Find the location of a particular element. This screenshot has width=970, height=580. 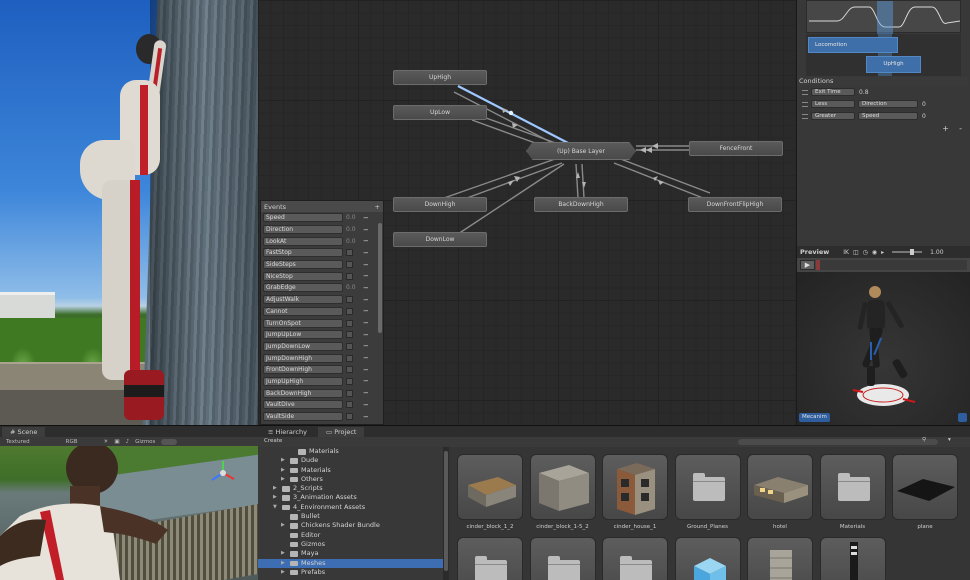

search-field is located at coordinates (169, 441).